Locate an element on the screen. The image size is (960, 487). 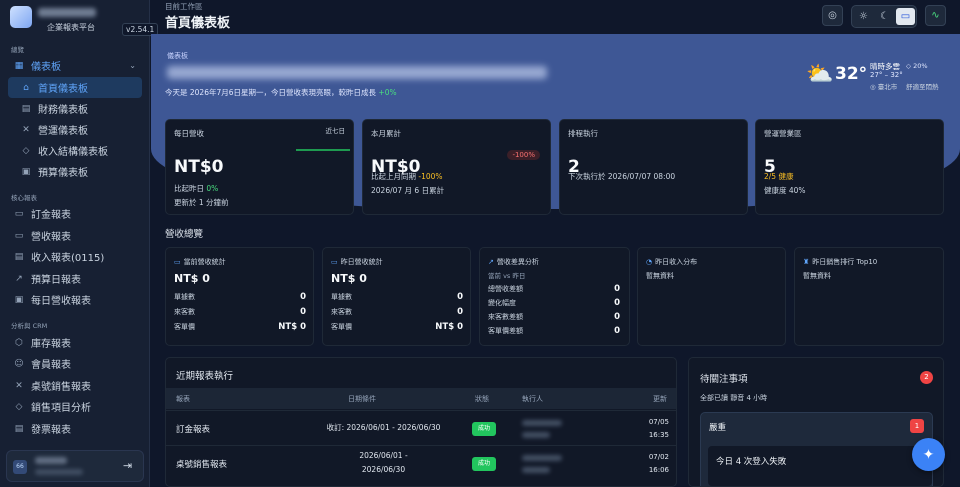
dark-theme-button: ☾ is located at coordinates (884, 16).